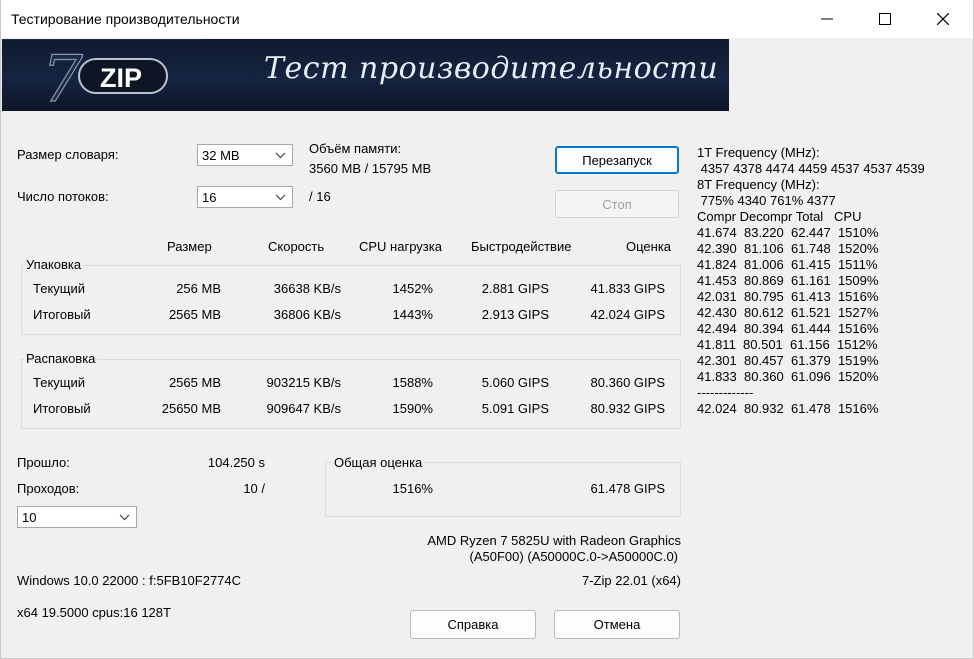 The image size is (974, 659). What do you see at coordinates (62, 77) in the screenshot?
I see `logo-numeral: 7` at bounding box center [62, 77].